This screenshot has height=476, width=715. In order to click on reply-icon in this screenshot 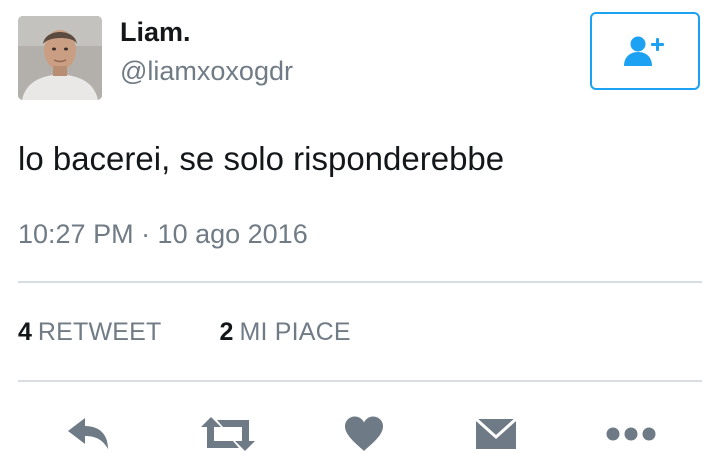, I will do `click(88, 433)`.